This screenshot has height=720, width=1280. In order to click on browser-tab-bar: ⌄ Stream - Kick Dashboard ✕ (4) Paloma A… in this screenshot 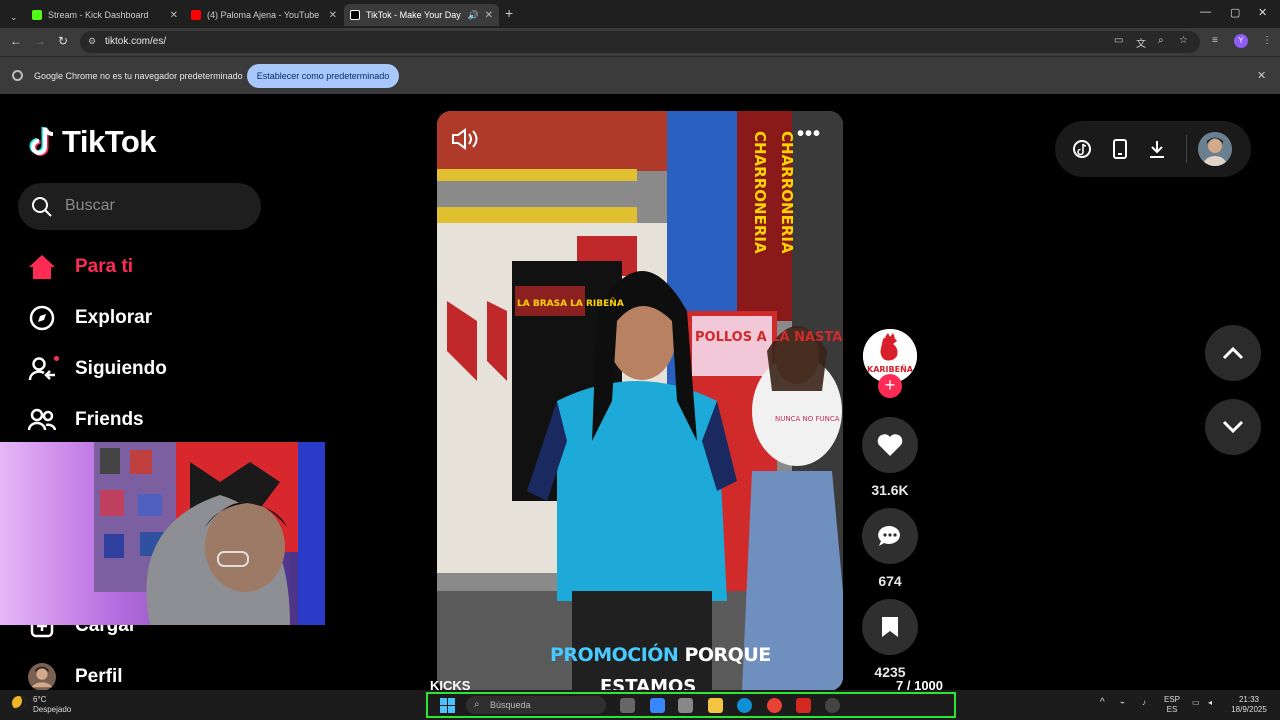, I will do `click(640, 14)`.